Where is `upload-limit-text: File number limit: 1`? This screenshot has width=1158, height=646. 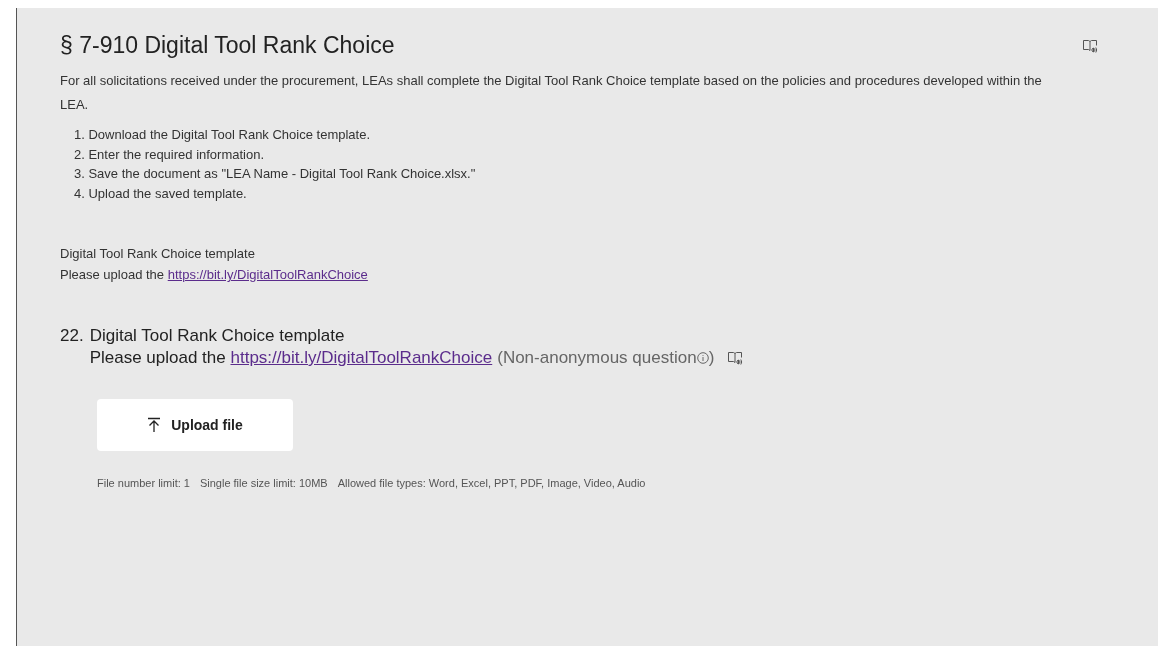 upload-limit-text: File number limit: 1 is located at coordinates (143, 483).